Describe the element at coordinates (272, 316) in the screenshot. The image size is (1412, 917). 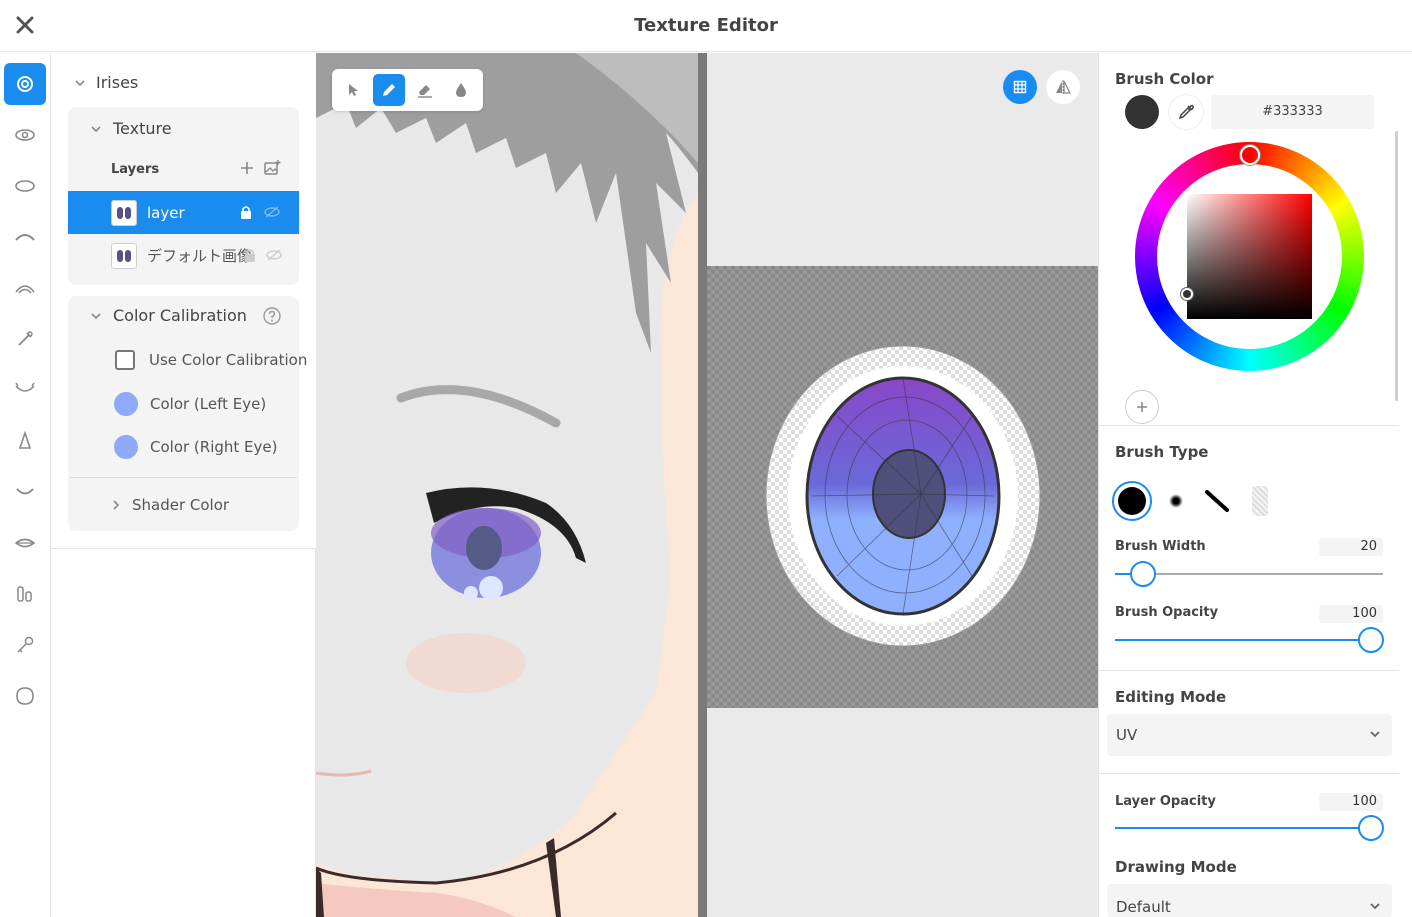
I see `help-icon` at that location.